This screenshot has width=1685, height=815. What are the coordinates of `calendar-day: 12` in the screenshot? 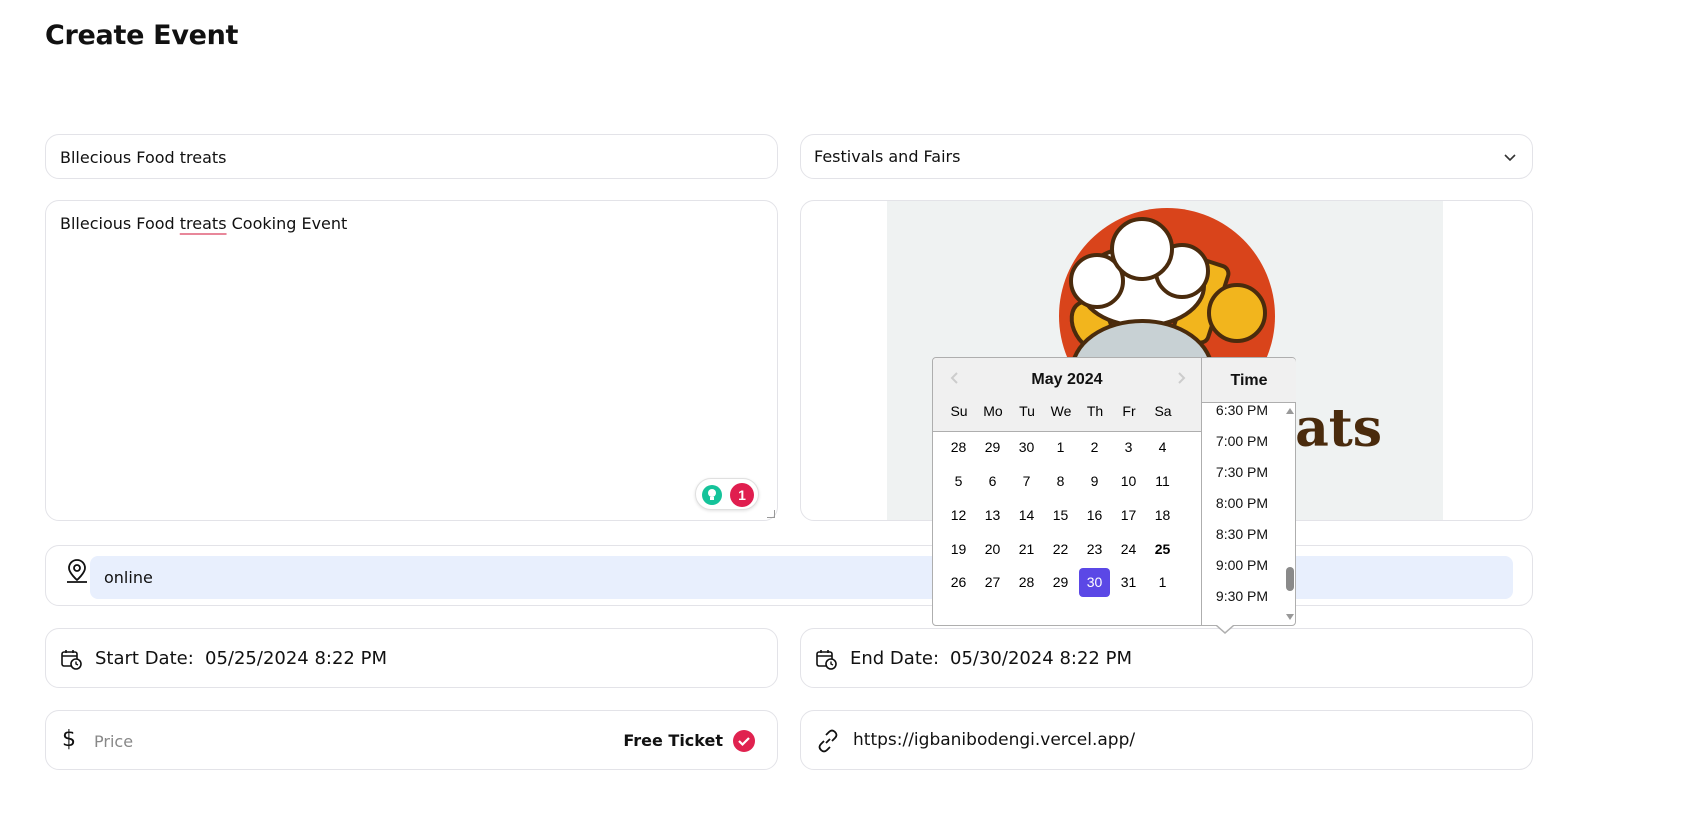 It's located at (958, 515).